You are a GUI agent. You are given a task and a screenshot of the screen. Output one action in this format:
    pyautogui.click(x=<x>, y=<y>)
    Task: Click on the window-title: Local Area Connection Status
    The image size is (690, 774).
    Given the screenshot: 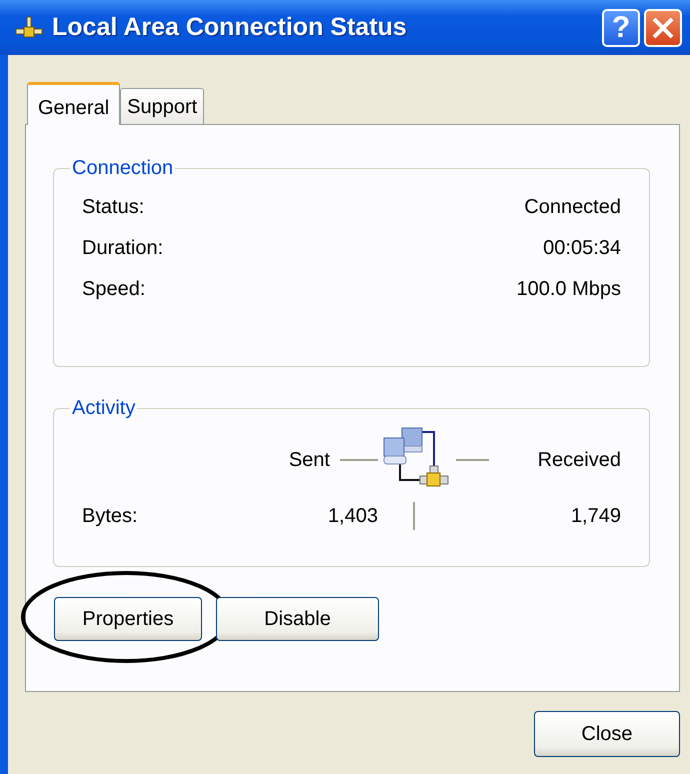 What is the action you would take?
    pyautogui.click(x=230, y=27)
    